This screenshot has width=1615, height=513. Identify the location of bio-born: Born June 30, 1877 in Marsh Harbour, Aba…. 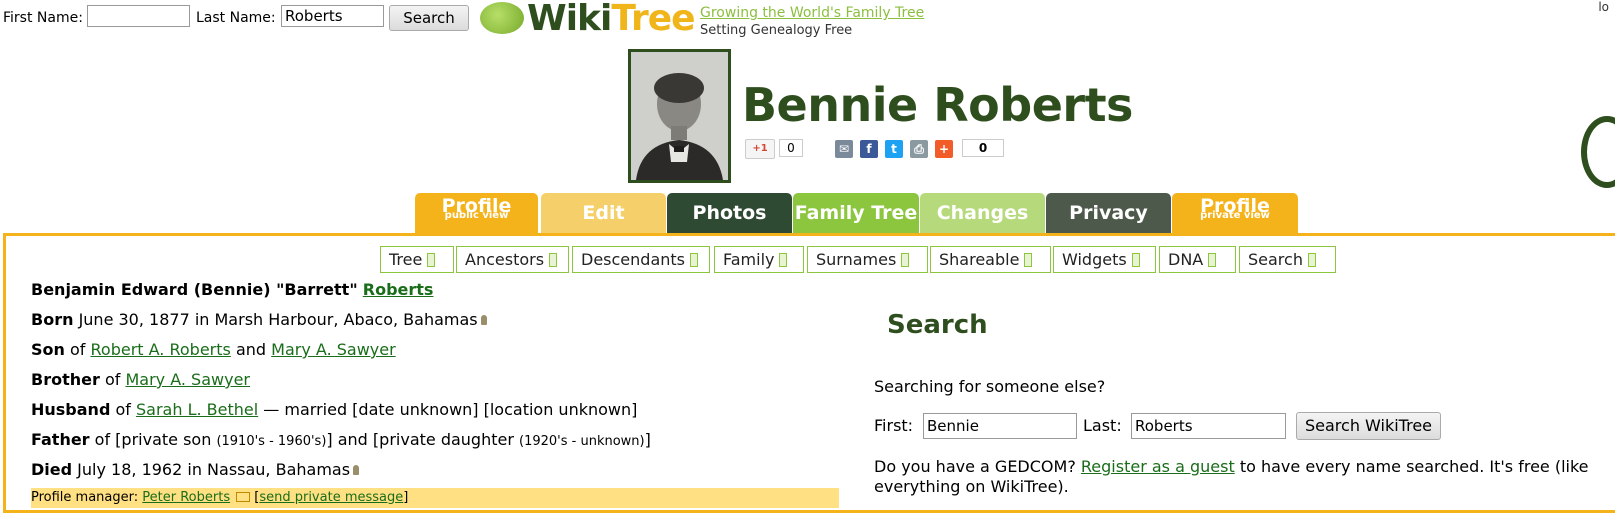
(259, 319).